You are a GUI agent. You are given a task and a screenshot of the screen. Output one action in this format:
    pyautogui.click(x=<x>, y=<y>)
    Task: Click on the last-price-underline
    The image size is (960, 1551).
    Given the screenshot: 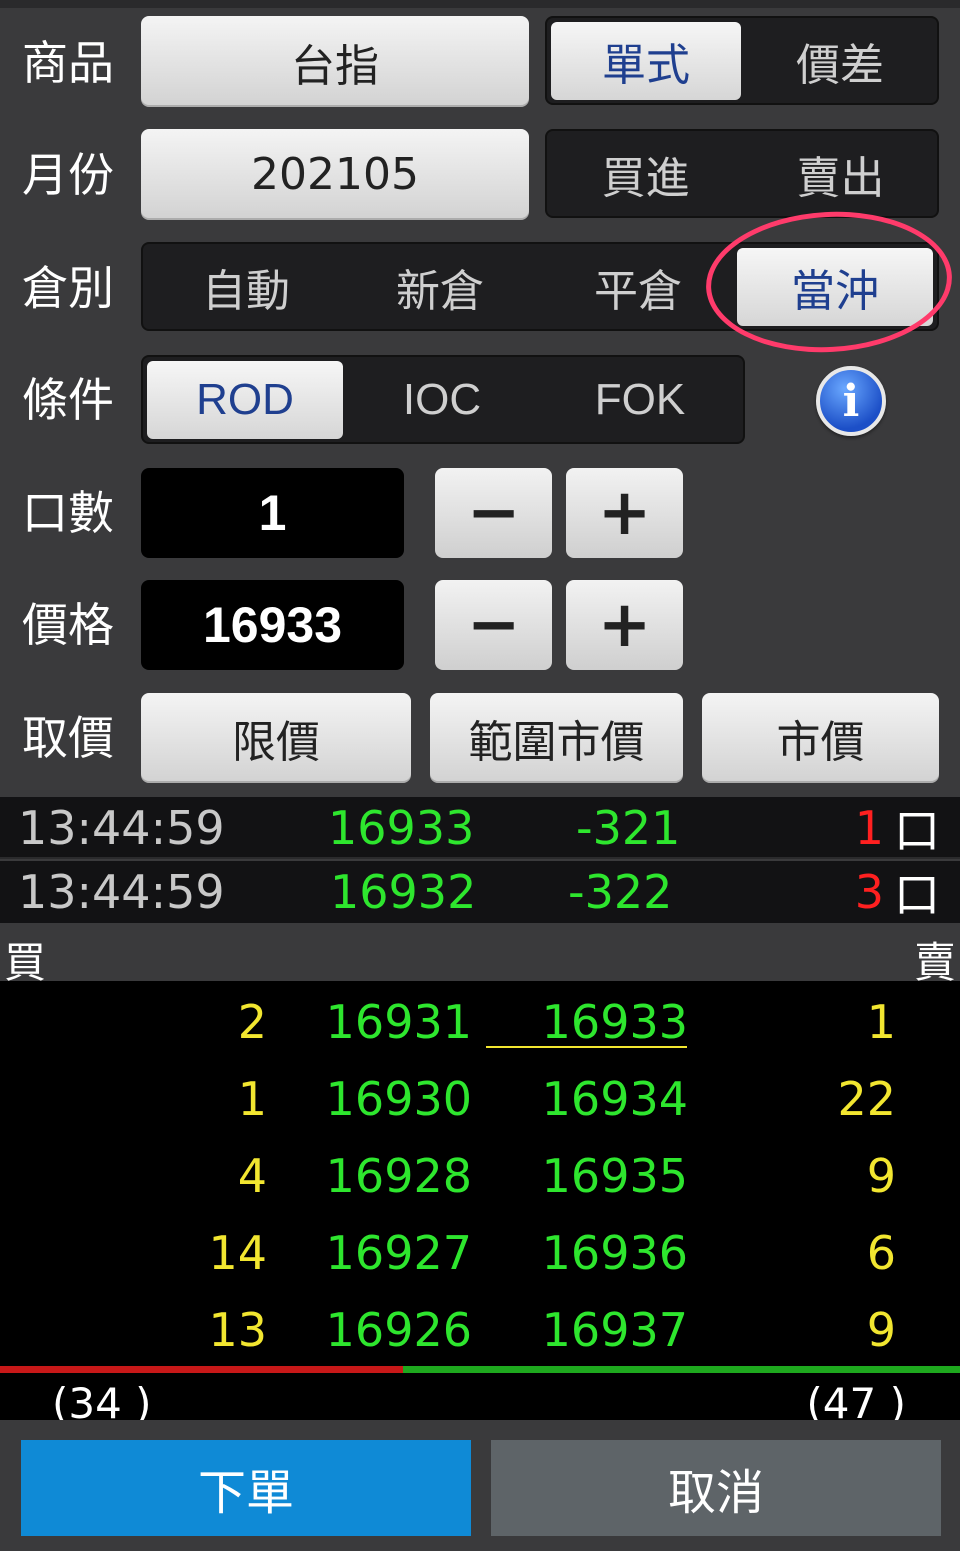 What is the action you would take?
    pyautogui.click(x=586, y=1047)
    